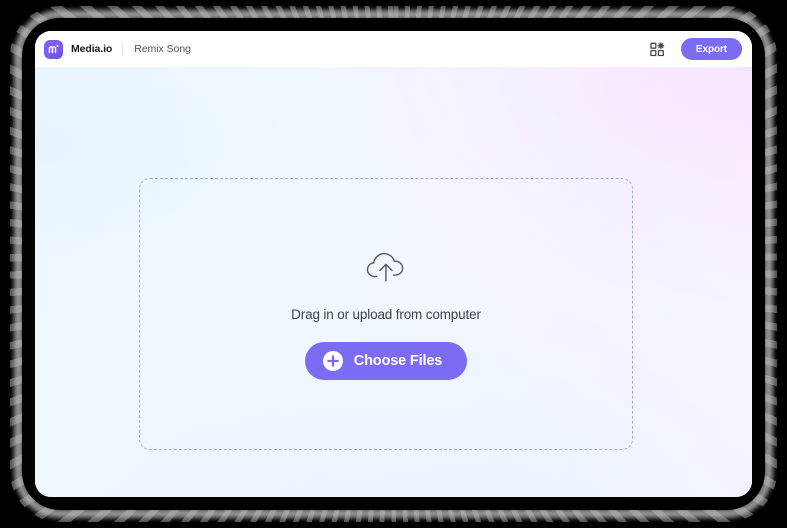 Image resolution: width=787 pixels, height=528 pixels. What do you see at coordinates (53, 49) in the screenshot?
I see `media-io-logo-icon` at bounding box center [53, 49].